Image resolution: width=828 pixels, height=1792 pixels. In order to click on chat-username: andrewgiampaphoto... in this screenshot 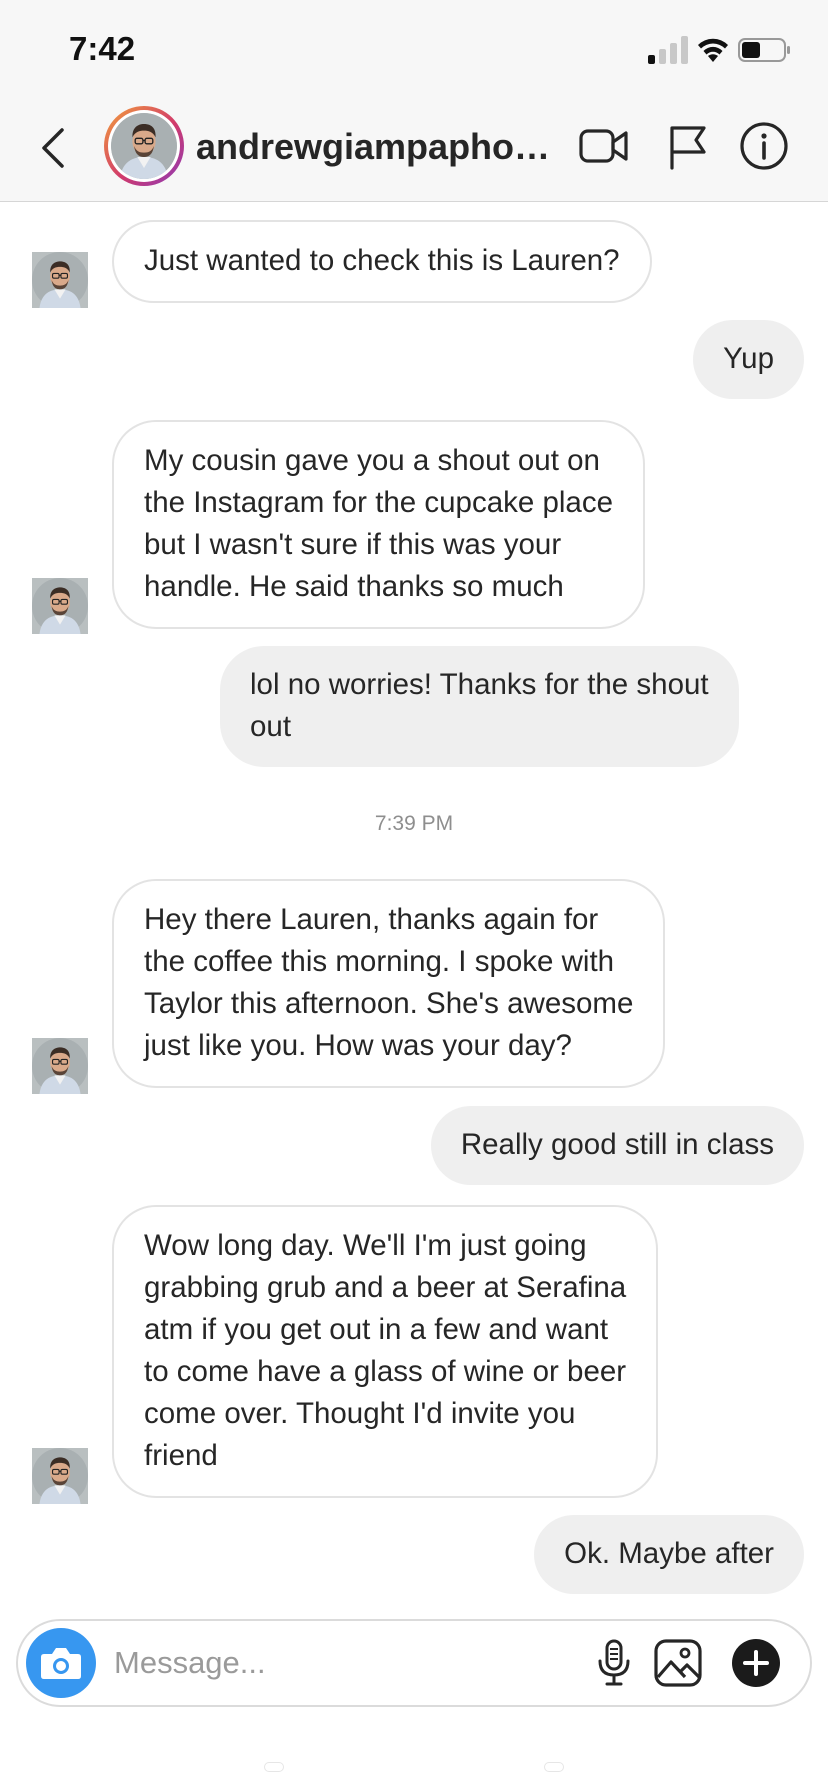, I will do `click(377, 147)`.